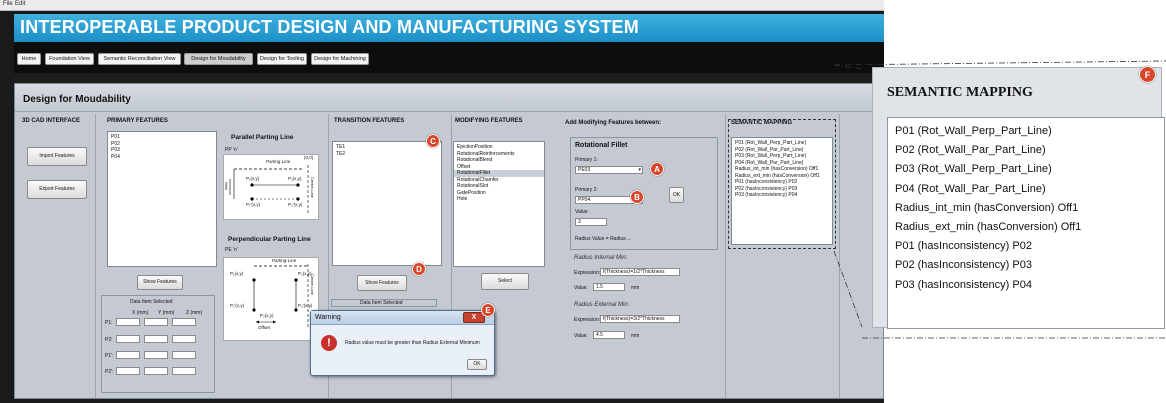 This screenshot has height=403, width=1166. I want to click on chevron-down-icon: ▾, so click(639, 170).